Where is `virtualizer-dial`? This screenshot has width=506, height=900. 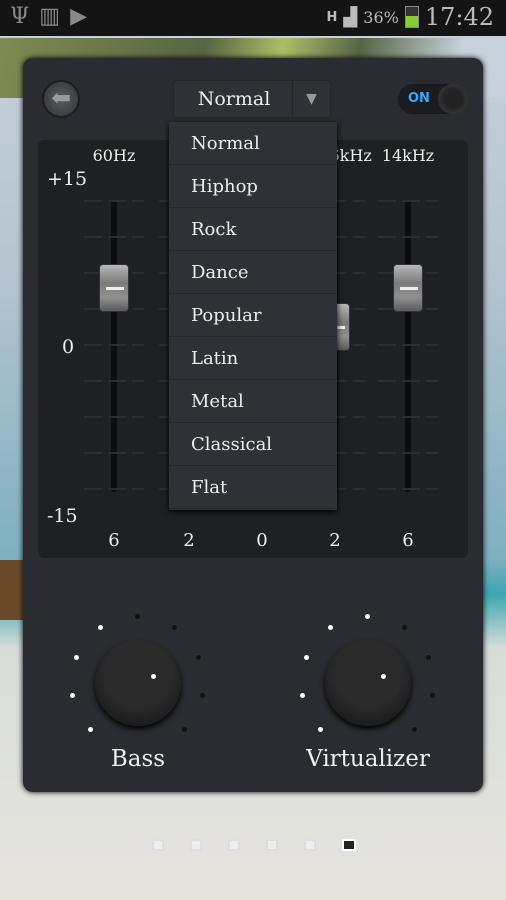 virtualizer-dial is located at coordinates (368, 683).